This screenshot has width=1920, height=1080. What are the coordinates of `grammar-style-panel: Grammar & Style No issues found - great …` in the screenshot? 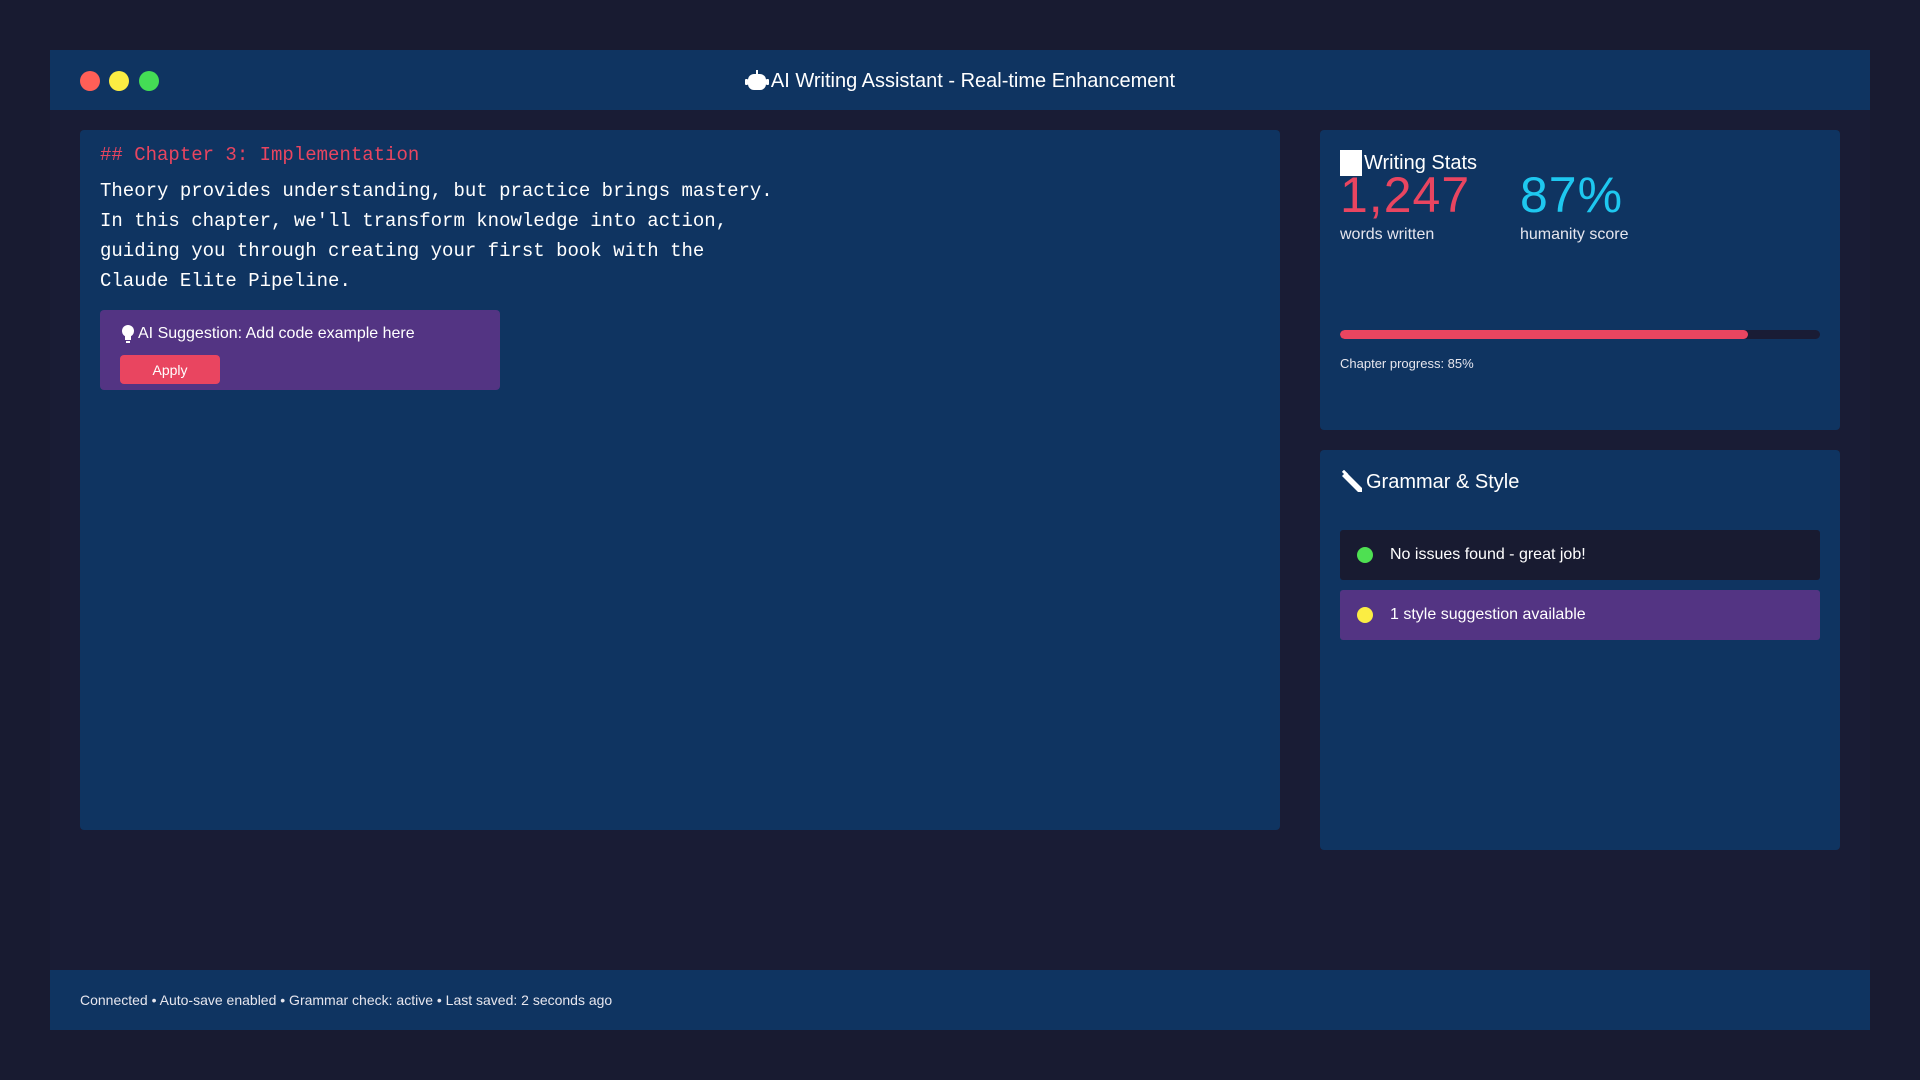 It's located at (1580, 650).